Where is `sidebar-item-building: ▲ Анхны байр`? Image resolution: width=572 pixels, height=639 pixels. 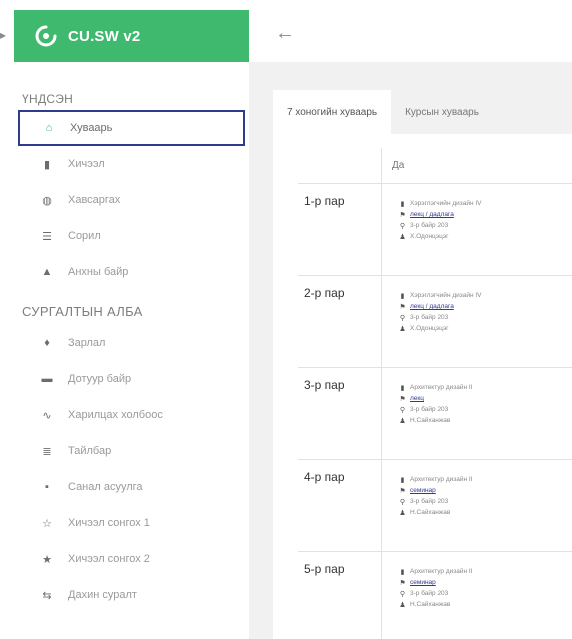
sidebar-item-building: ▲ Анхны байр is located at coordinates (131, 272).